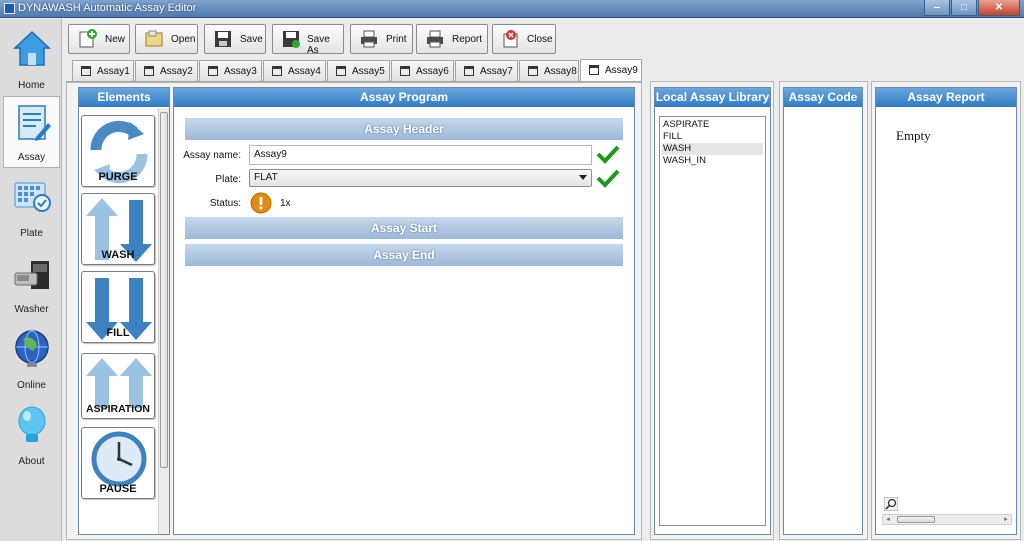 The width and height of the screenshot is (1024, 541). I want to click on plate-select: FLAT, so click(420, 178).